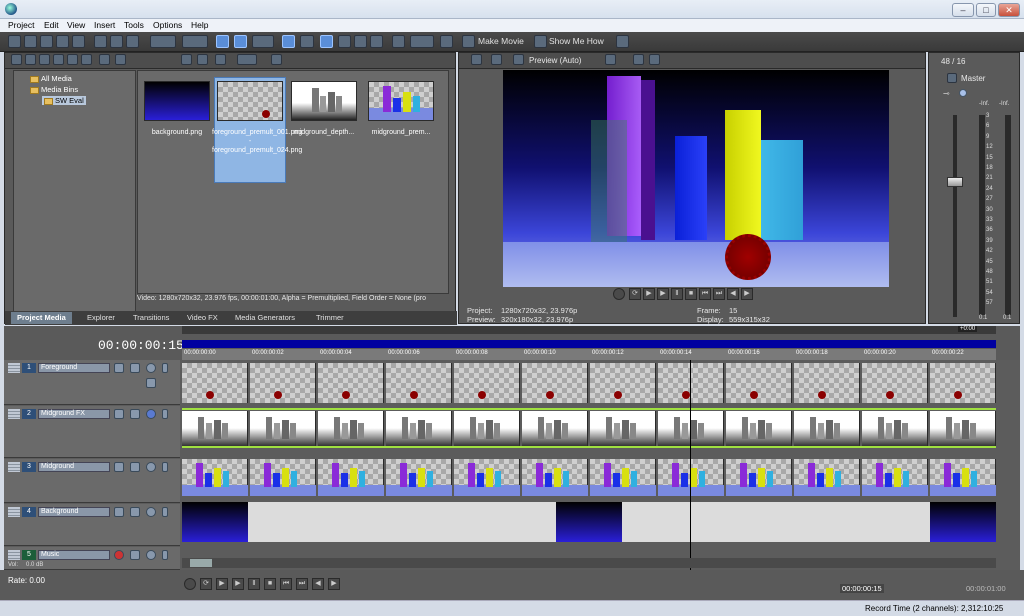  What do you see at coordinates (74, 512) in the screenshot?
I see `track-name: Background` at bounding box center [74, 512].